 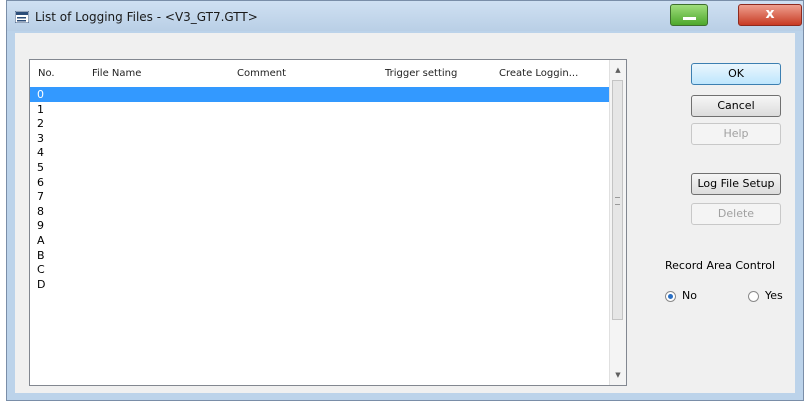 What do you see at coordinates (720, 265) in the screenshot?
I see `record-area-control-label: Record Area Control` at bounding box center [720, 265].